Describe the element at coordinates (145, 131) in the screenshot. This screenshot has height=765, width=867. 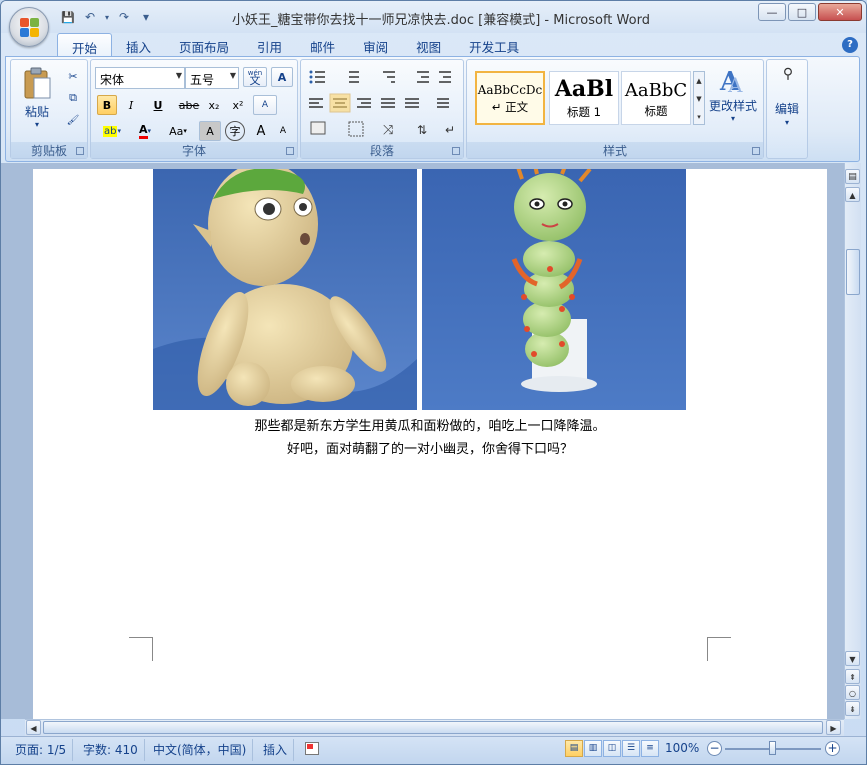
I see `font-color-button: A ▾` at that location.